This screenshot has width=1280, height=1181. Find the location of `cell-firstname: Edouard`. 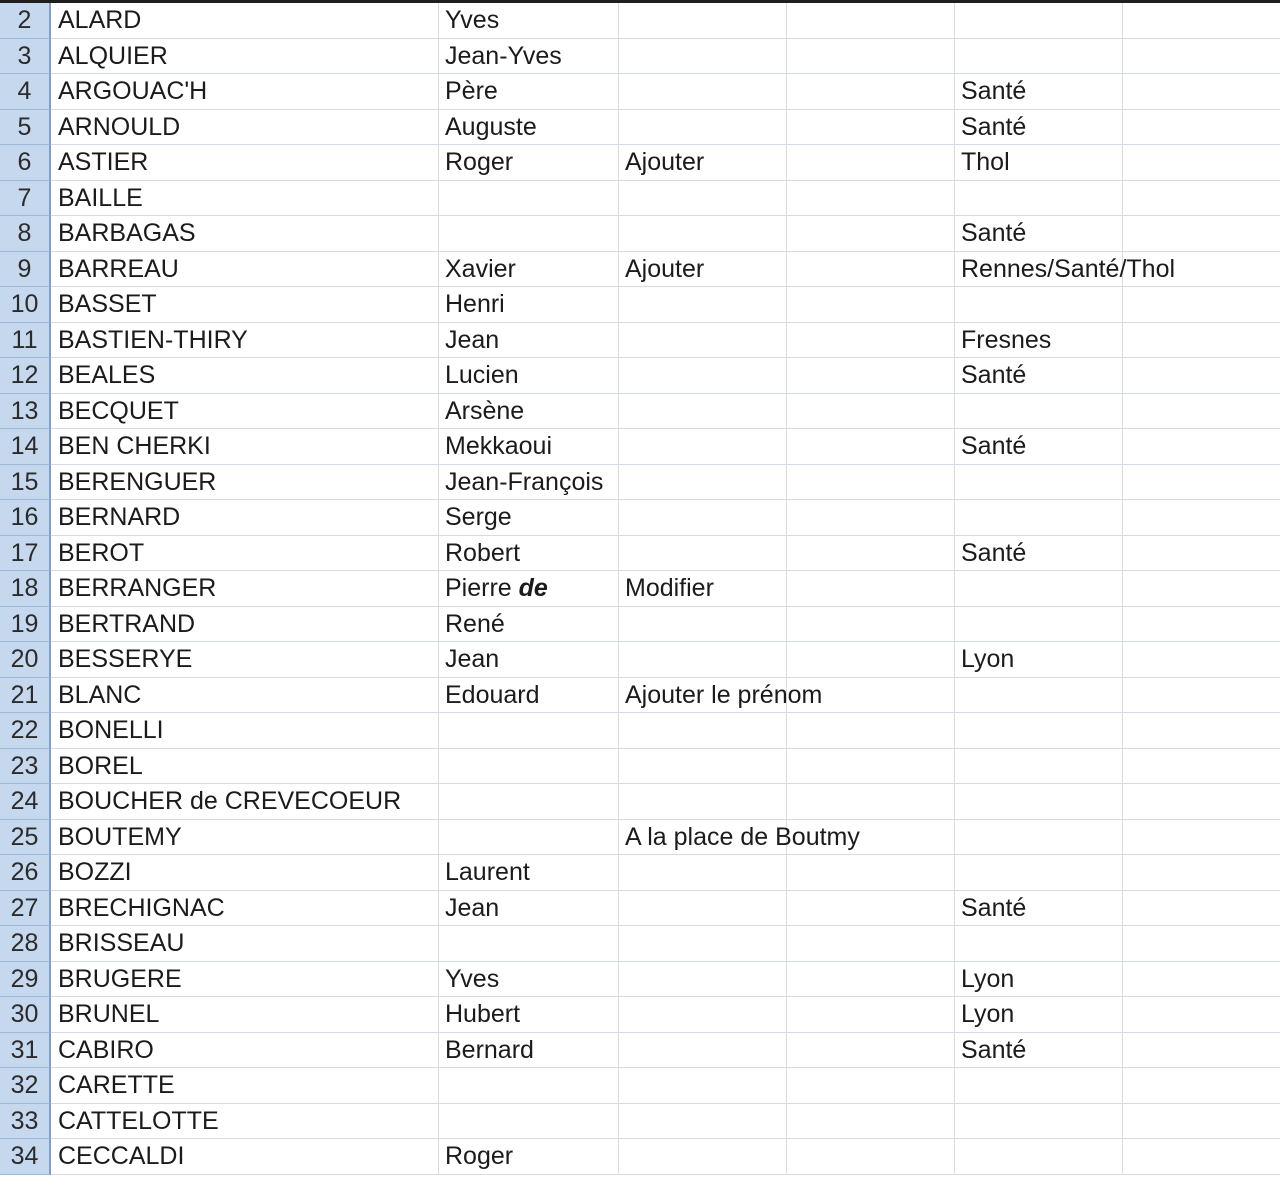

cell-firstname: Edouard is located at coordinates (529, 695).